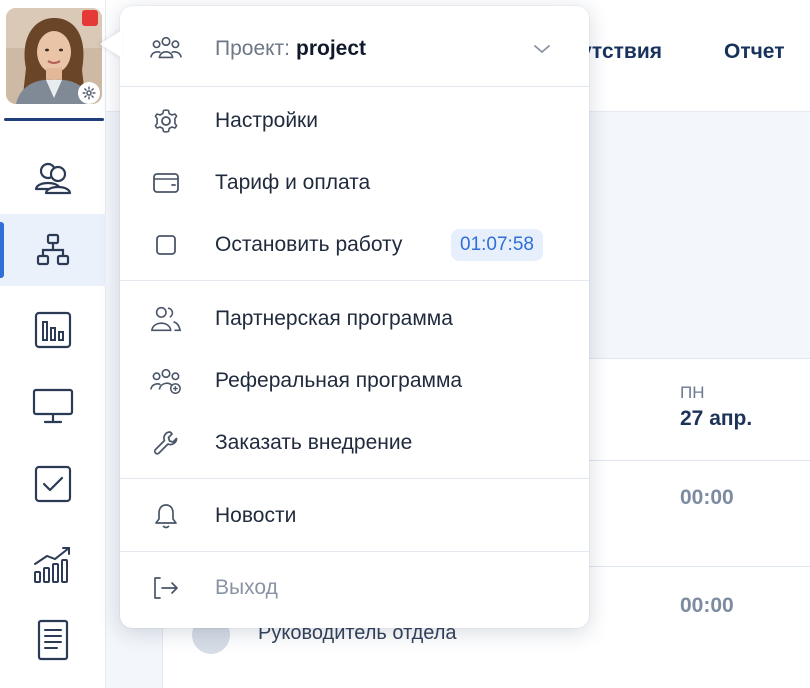  What do you see at coordinates (166, 245) in the screenshot?
I see `stop-icon` at bounding box center [166, 245].